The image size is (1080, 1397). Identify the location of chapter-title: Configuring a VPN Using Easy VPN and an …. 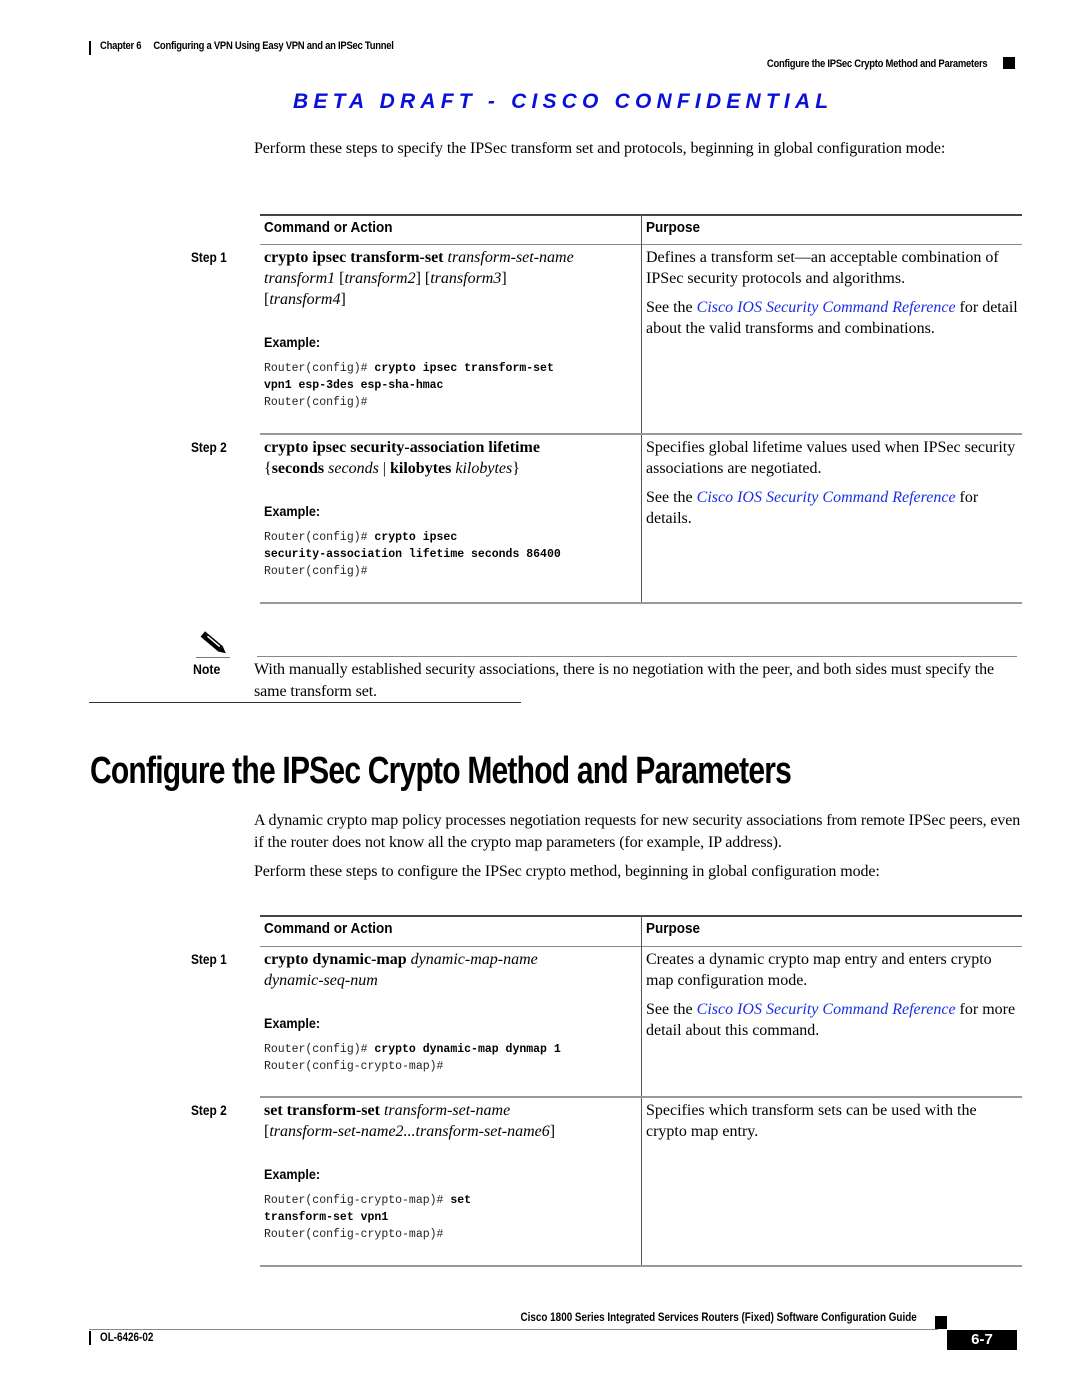
(273, 46).